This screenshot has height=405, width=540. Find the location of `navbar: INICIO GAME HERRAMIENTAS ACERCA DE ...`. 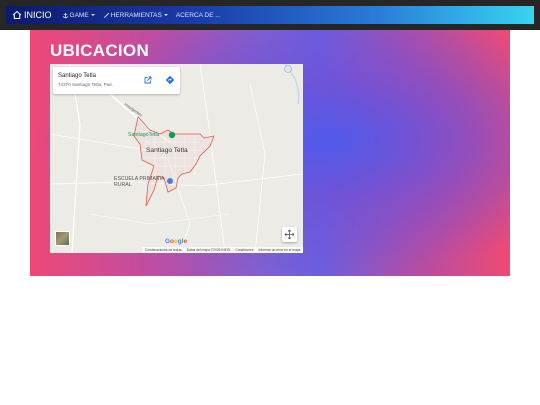

navbar: INICIO GAME HERRAMIENTAS ACERCA DE ... is located at coordinates (270, 15).